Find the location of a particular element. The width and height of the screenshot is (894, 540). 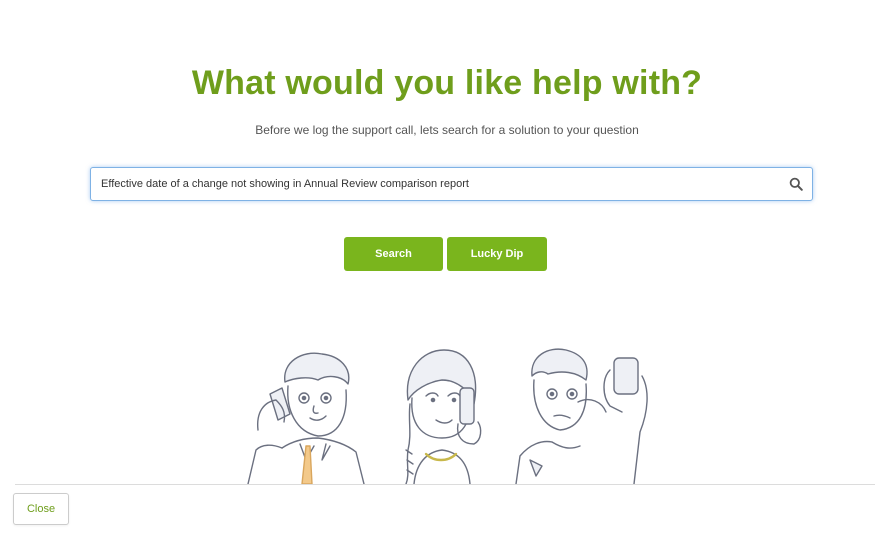

people-on-phones-illustration is located at coordinates (447, 416).